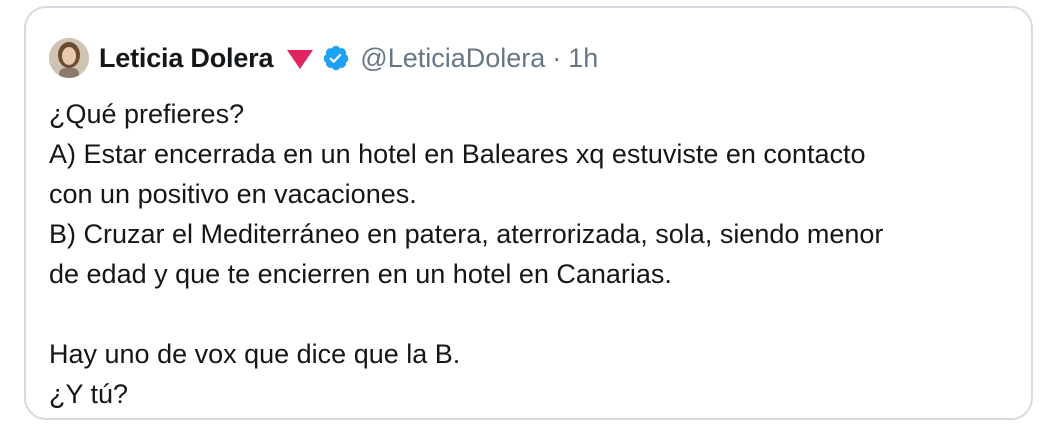  Describe the element at coordinates (300, 59) in the screenshot. I see `red-triangle-icon` at that location.